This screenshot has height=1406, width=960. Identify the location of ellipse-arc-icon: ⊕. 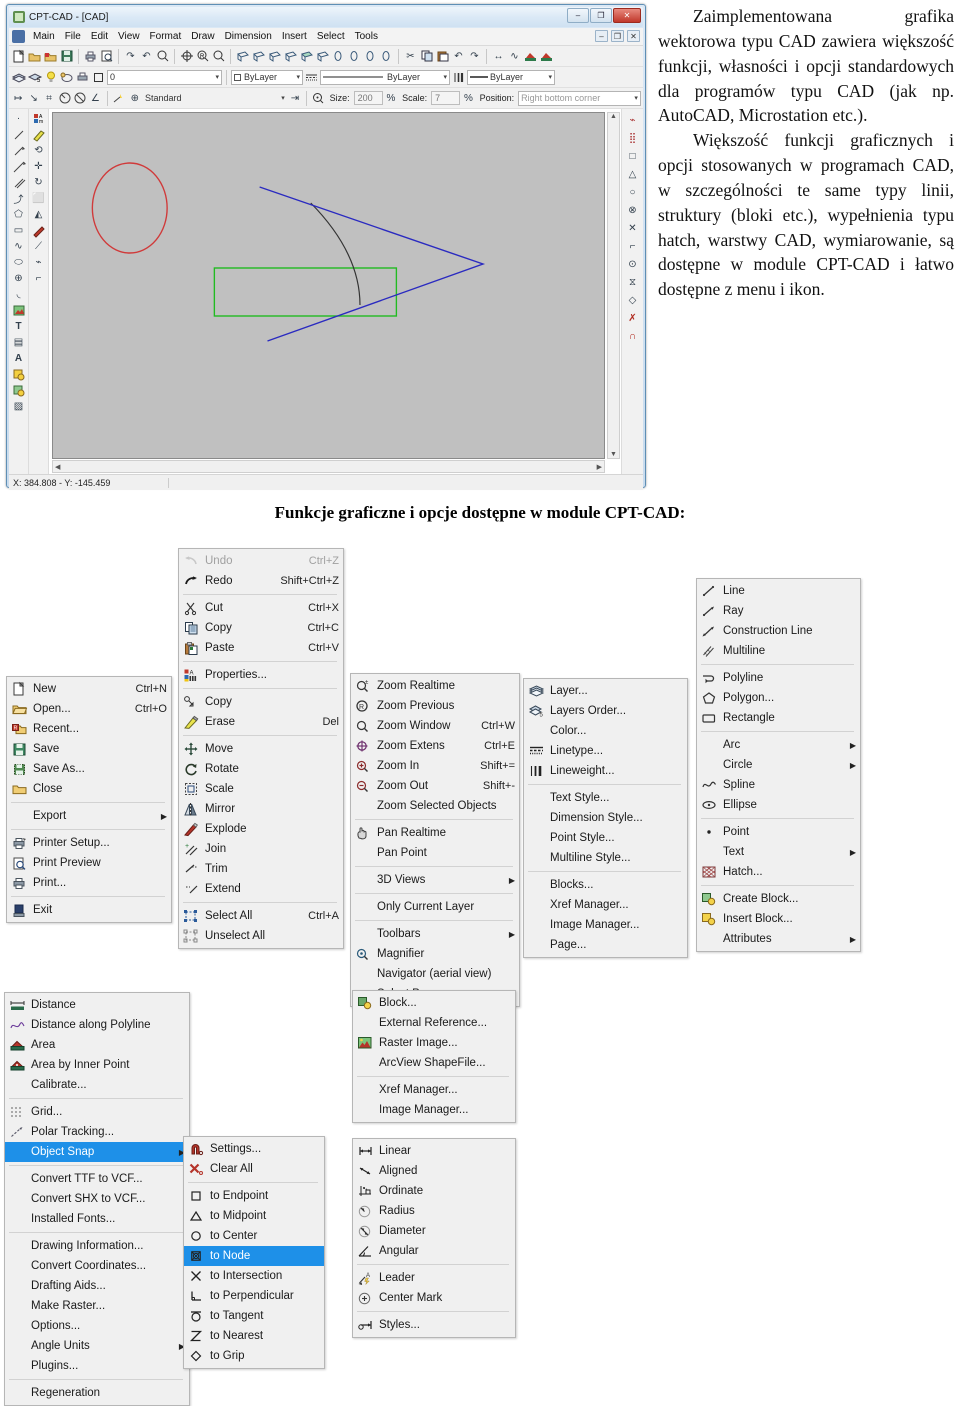
(19, 278).